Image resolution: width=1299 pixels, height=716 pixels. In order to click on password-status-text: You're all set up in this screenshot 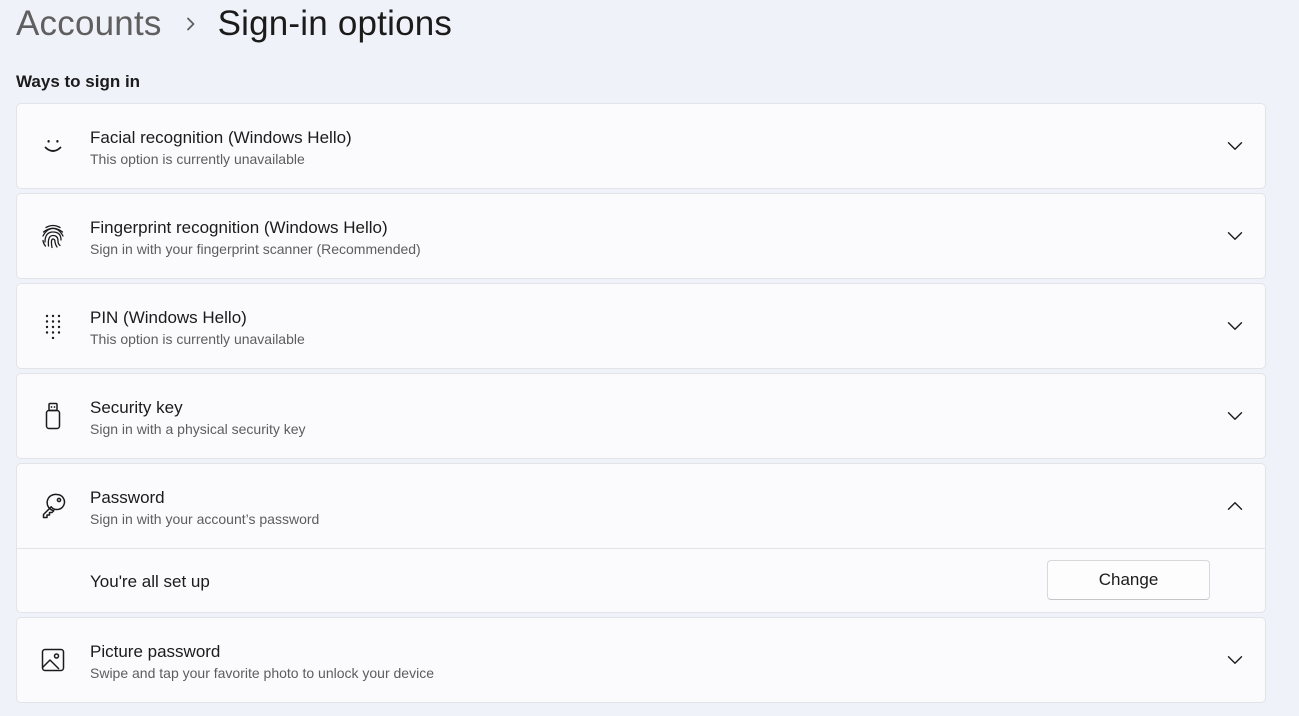, I will do `click(150, 581)`.